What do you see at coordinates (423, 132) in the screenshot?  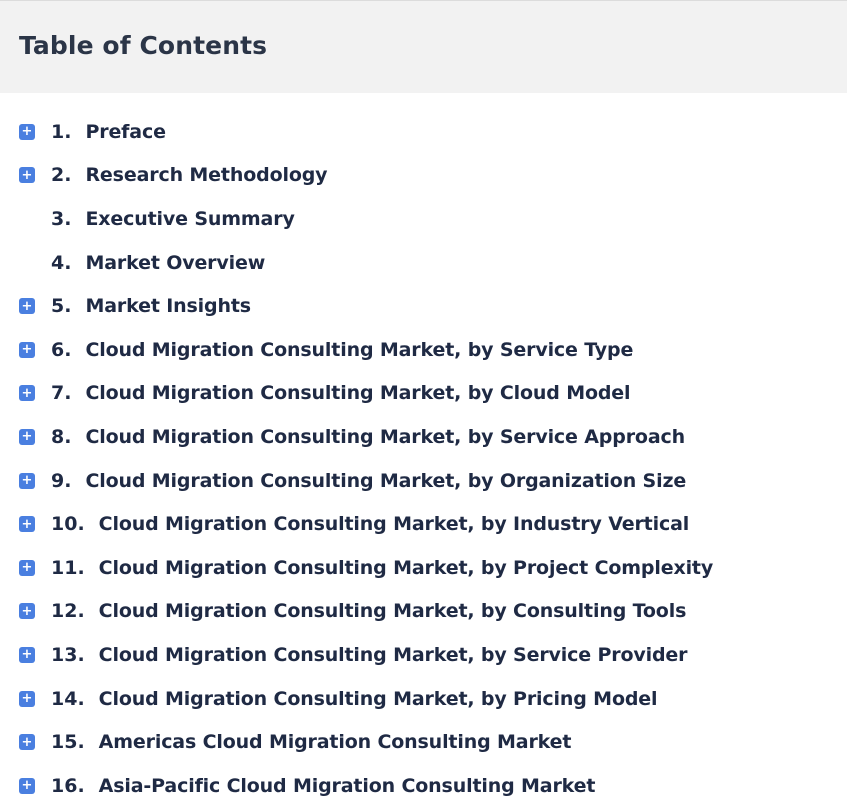 I see `toc-item: + 1. Preface` at bounding box center [423, 132].